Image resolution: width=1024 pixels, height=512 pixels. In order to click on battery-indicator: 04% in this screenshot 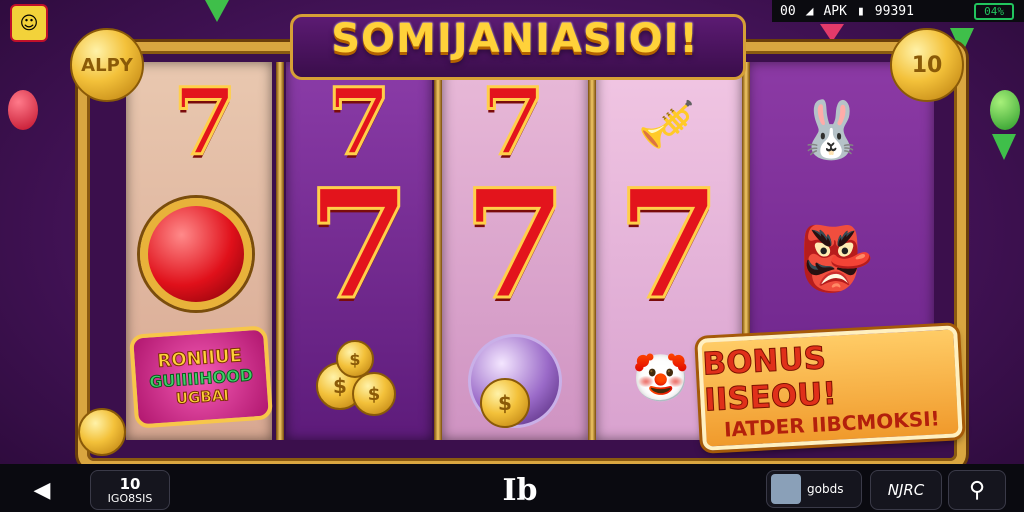, I will do `click(994, 11)`.